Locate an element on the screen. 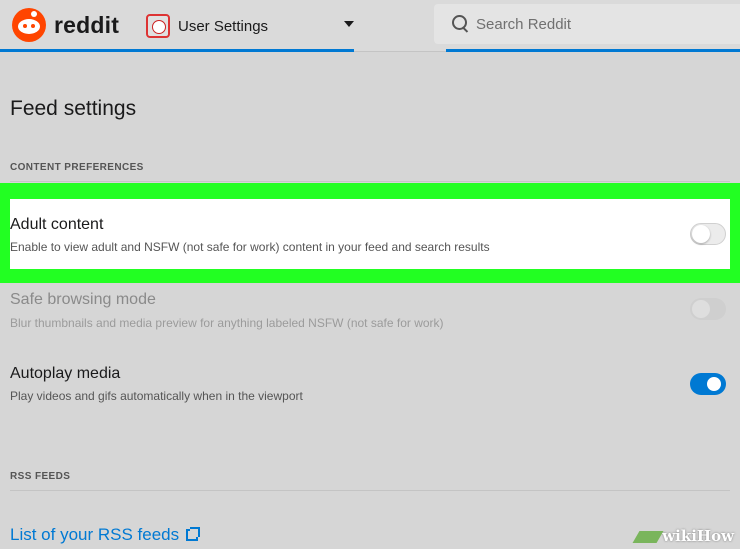 Image resolution: width=740 pixels, height=549 pixels. reddit-logo: reddit is located at coordinates (65, 25).